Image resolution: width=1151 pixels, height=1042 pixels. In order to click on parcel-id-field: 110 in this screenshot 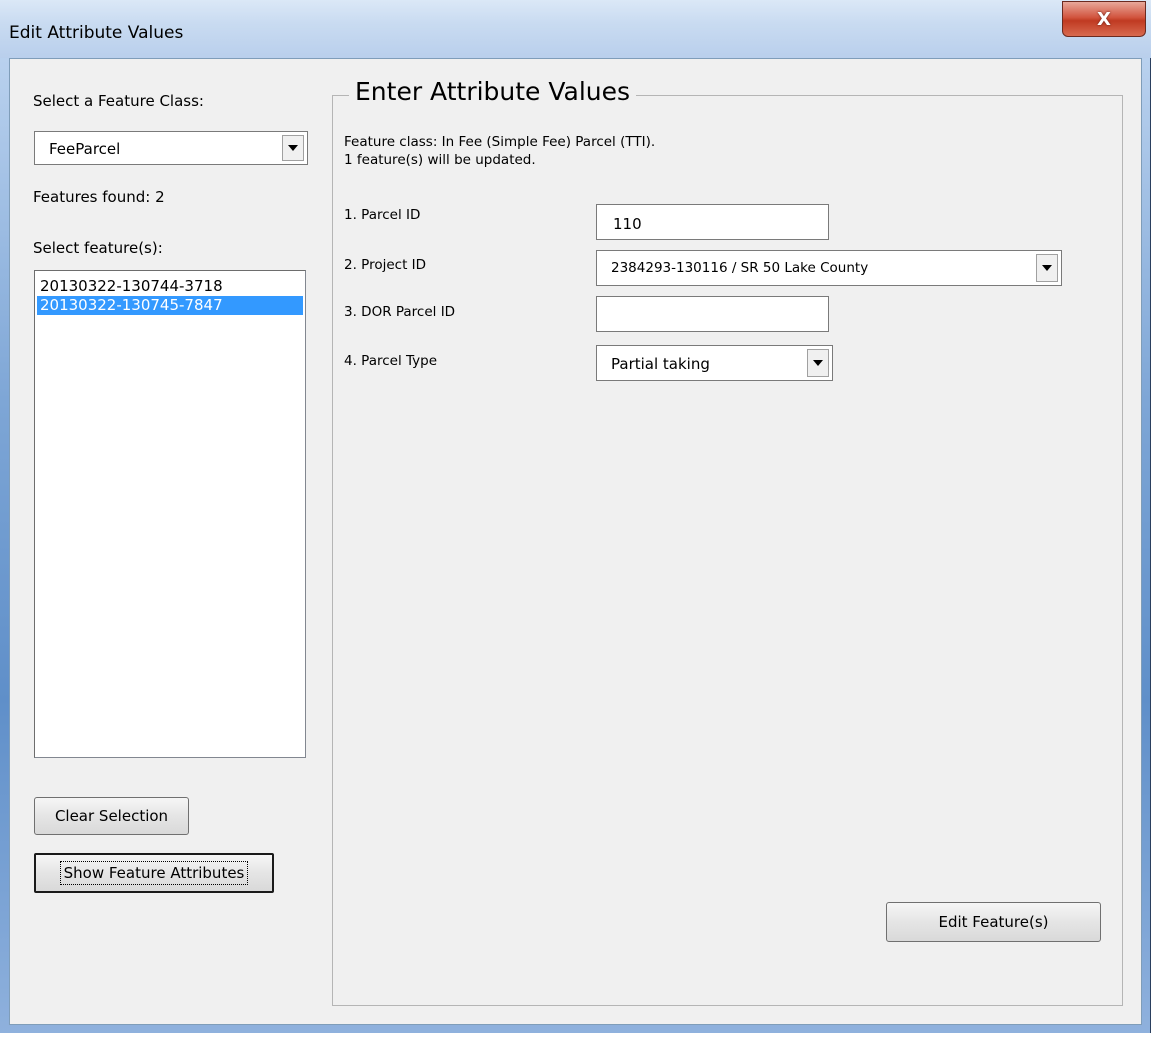, I will do `click(712, 222)`.